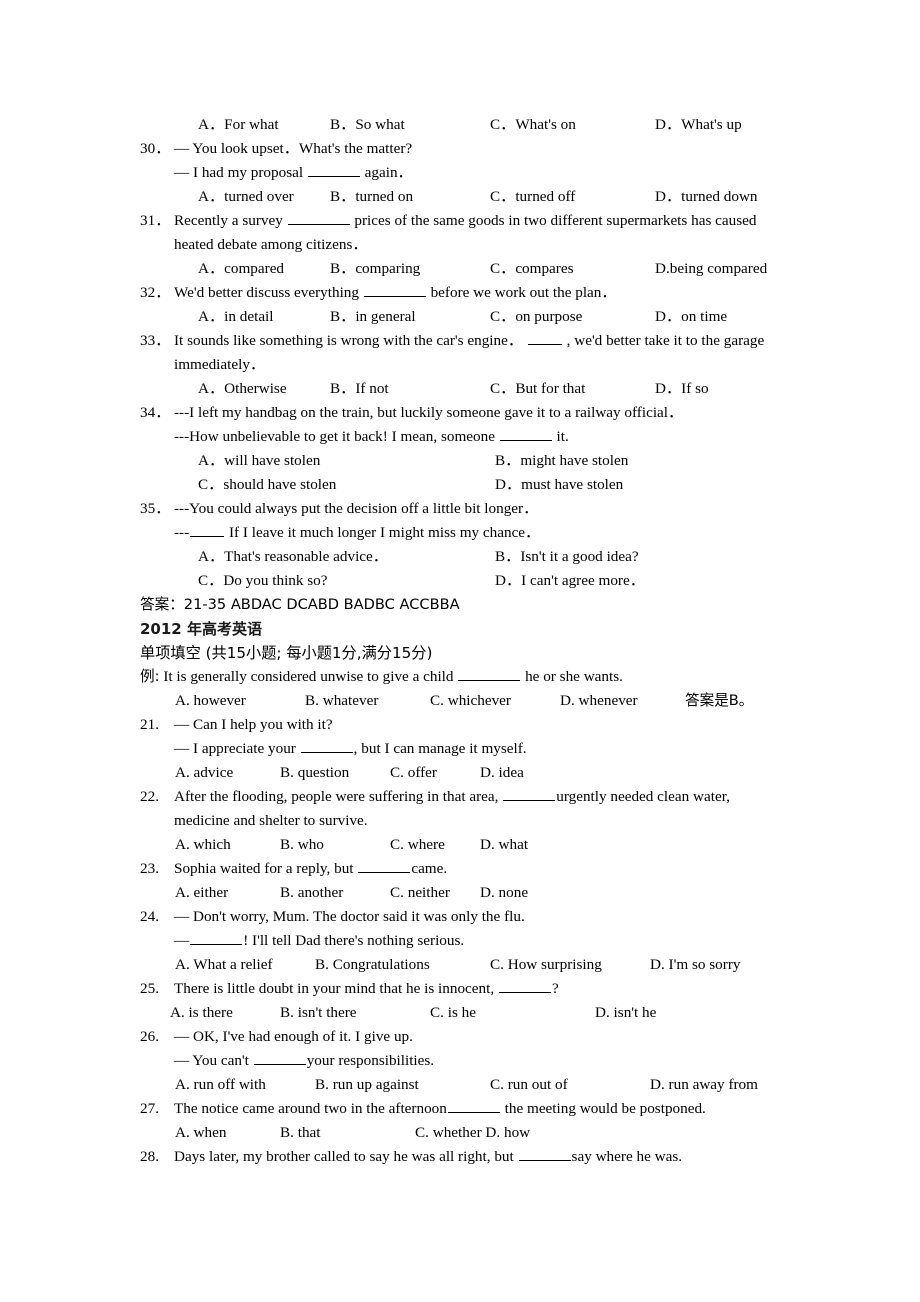 Image resolution: width=920 pixels, height=1302 pixels. What do you see at coordinates (417, 845) in the screenshot?
I see `option-choice: C. where` at bounding box center [417, 845].